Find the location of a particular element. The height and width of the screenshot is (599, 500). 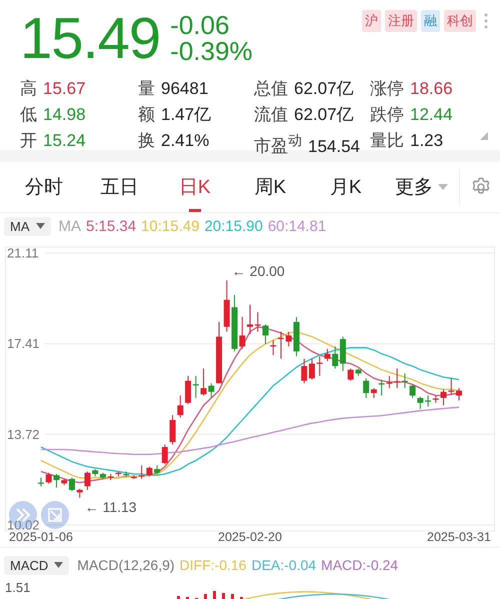

stat-label: 换 is located at coordinates (146, 141).